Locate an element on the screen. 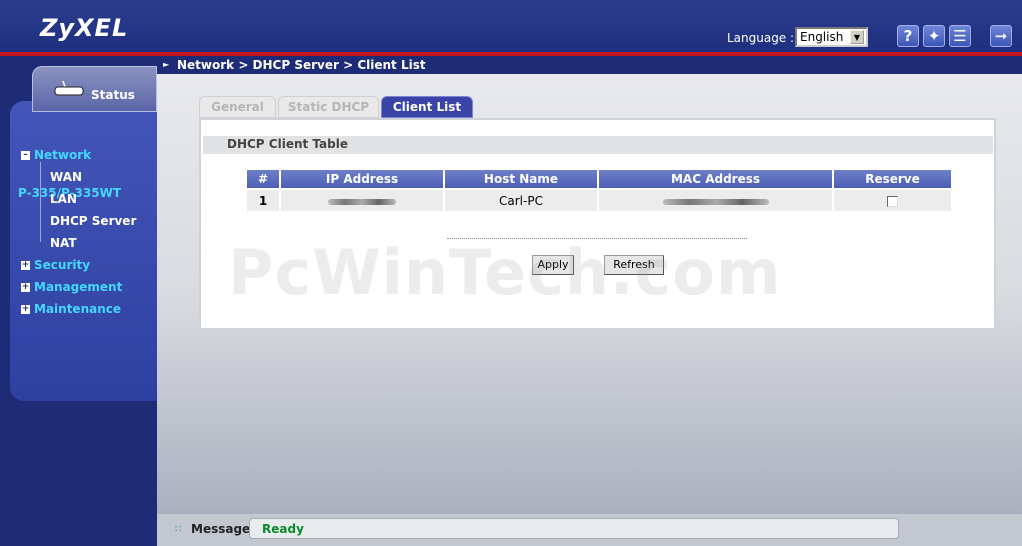 This screenshot has width=1022, height=546. language-select: English ▼ is located at coordinates (831, 37).